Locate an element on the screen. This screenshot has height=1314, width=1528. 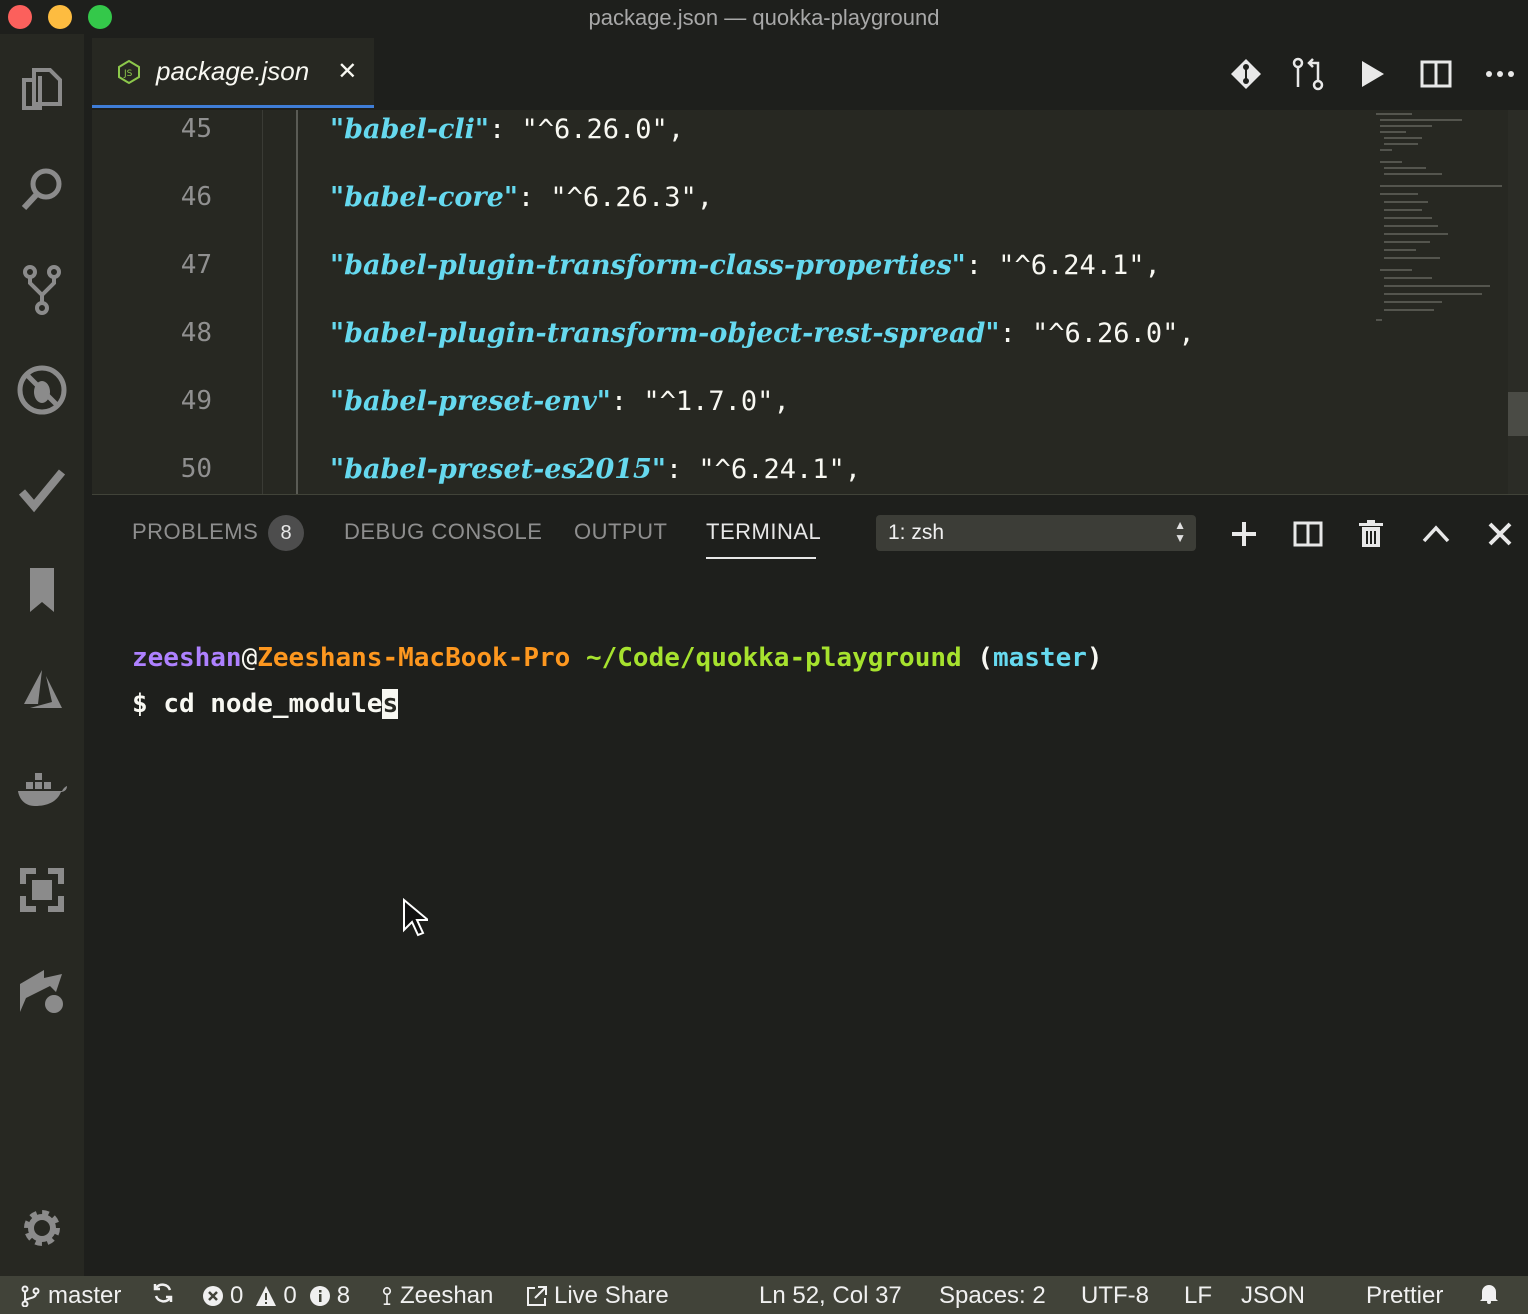
terminal-paren-close: ) is located at coordinates (1094, 658).